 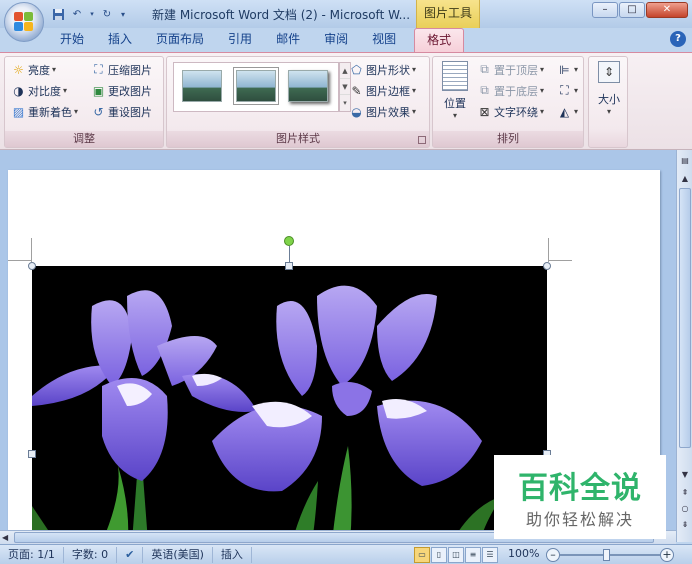 I want to click on proofing-icon: ✔, so click(x=130, y=554).